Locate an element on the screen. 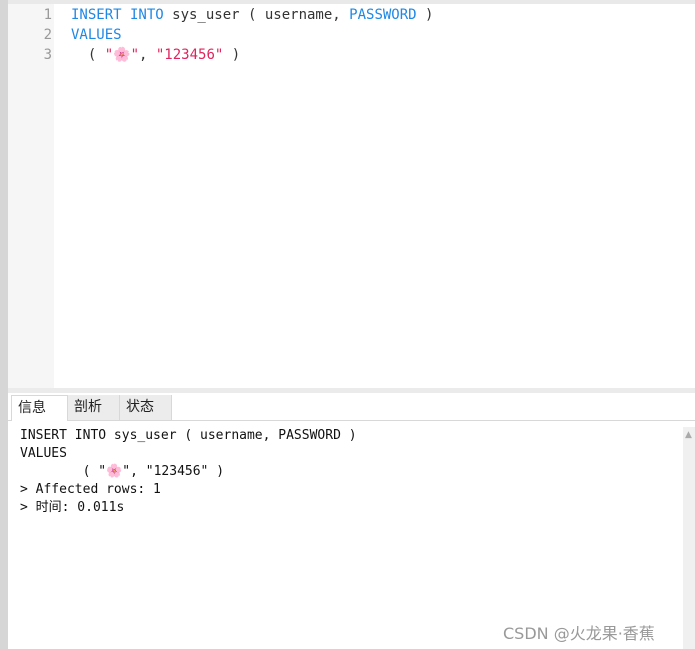 Image resolution: width=695 pixels, height=649 pixels. string-literal: "🌸" is located at coordinates (122, 55).